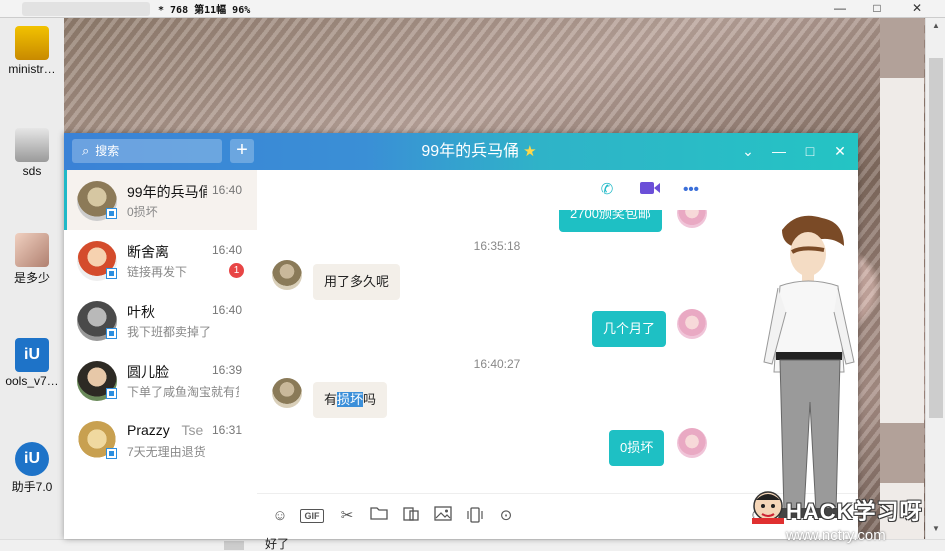 The width and height of the screenshot is (945, 551). Describe the element at coordinates (160, 320) in the screenshot. I see `contact-item: 叶秋 16:40 我下班都卖掉了` at that location.